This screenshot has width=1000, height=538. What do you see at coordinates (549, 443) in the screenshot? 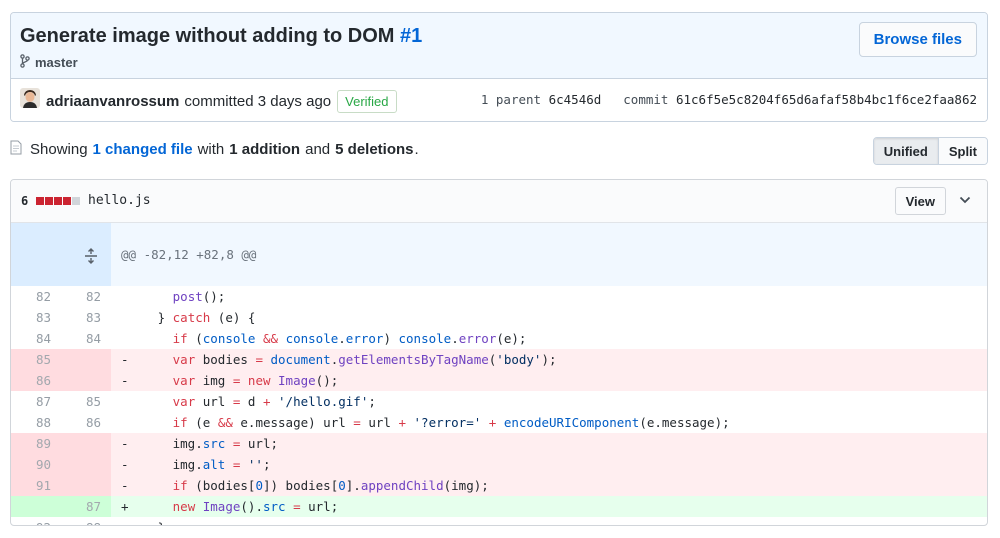
I see `code-line: - img.src = url;` at bounding box center [549, 443].